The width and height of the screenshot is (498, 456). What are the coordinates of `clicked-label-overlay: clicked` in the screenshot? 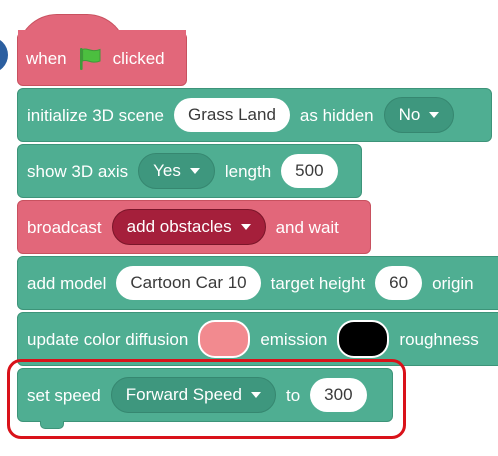 It's located at (138, 58).